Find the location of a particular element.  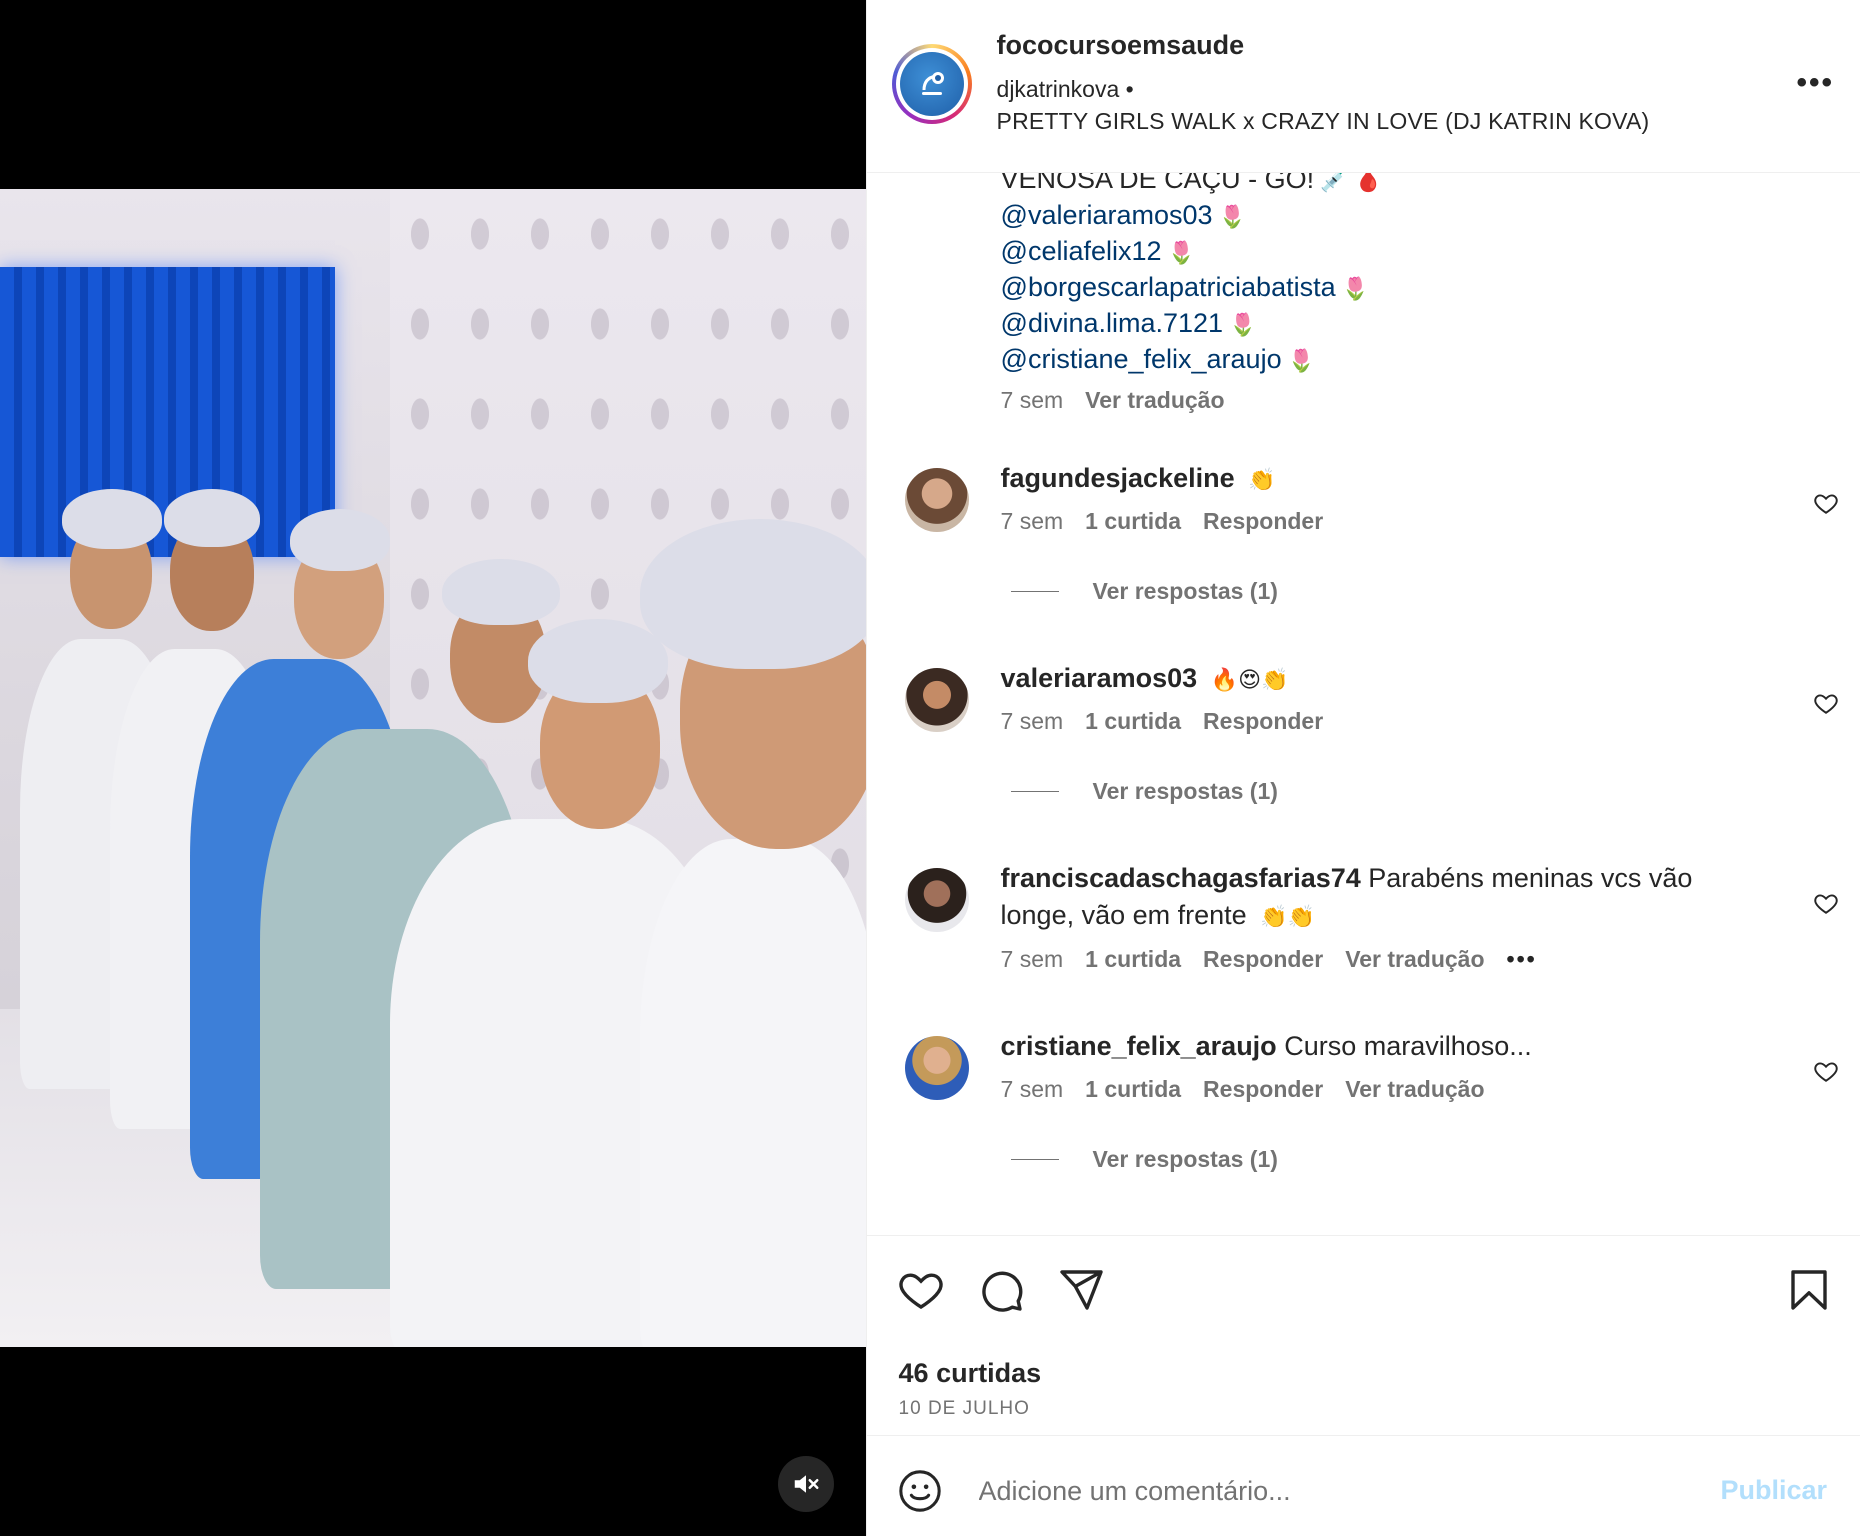

caption-time: 7 sem is located at coordinates (1032, 400).